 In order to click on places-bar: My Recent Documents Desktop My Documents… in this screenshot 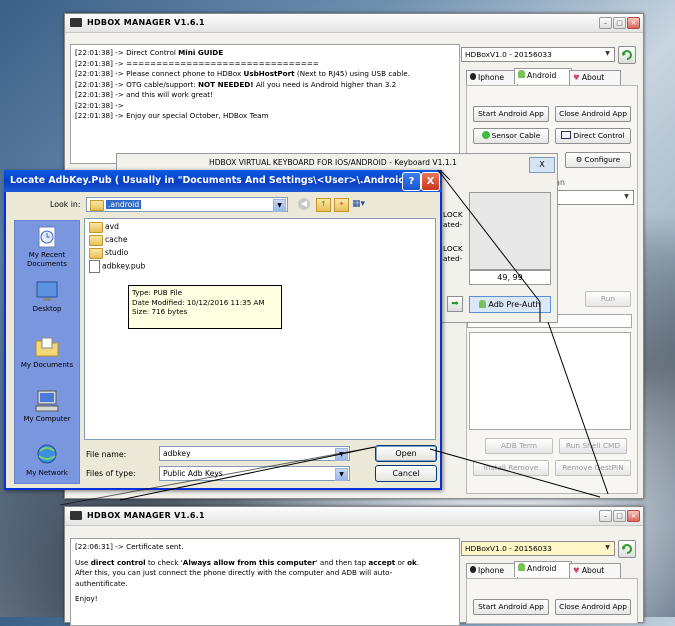, I will do `click(47, 352)`.